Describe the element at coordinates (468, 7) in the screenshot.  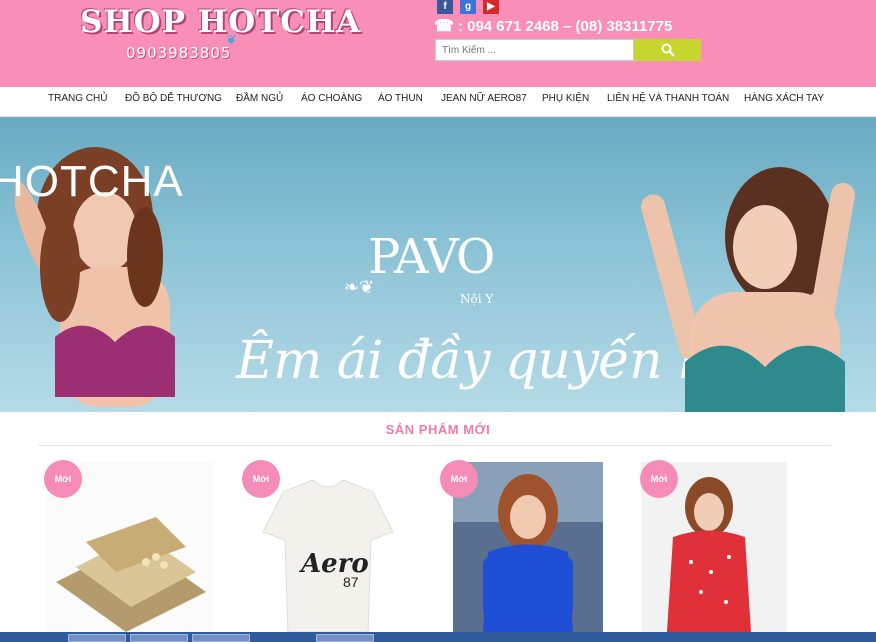
I see `google-plus-icon: g` at that location.